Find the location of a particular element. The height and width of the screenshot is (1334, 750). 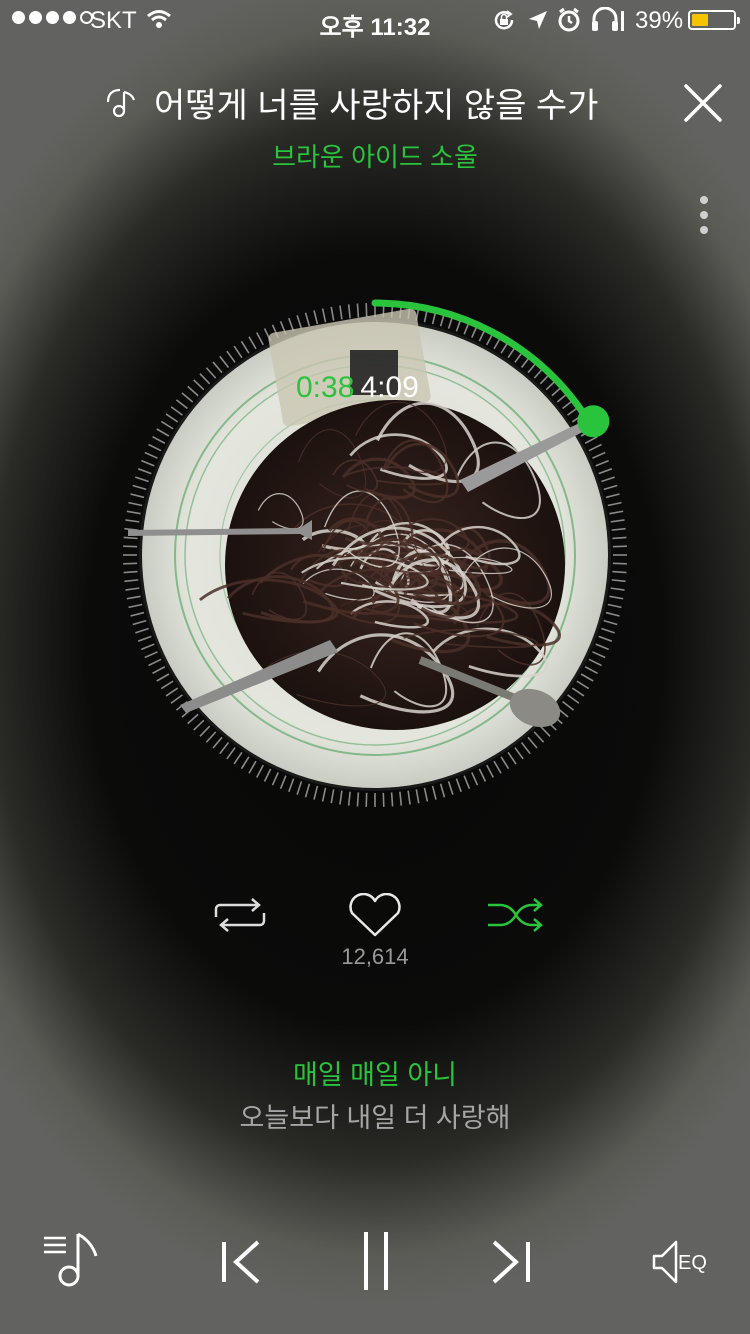

equalizer-button: EQ is located at coordinates (686, 1262).